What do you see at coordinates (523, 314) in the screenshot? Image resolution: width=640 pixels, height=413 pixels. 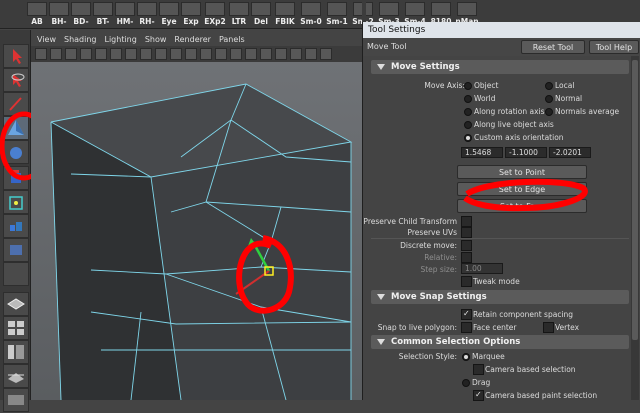 I see `retain-component-spacing-label: Retain component spacing` at bounding box center [523, 314].